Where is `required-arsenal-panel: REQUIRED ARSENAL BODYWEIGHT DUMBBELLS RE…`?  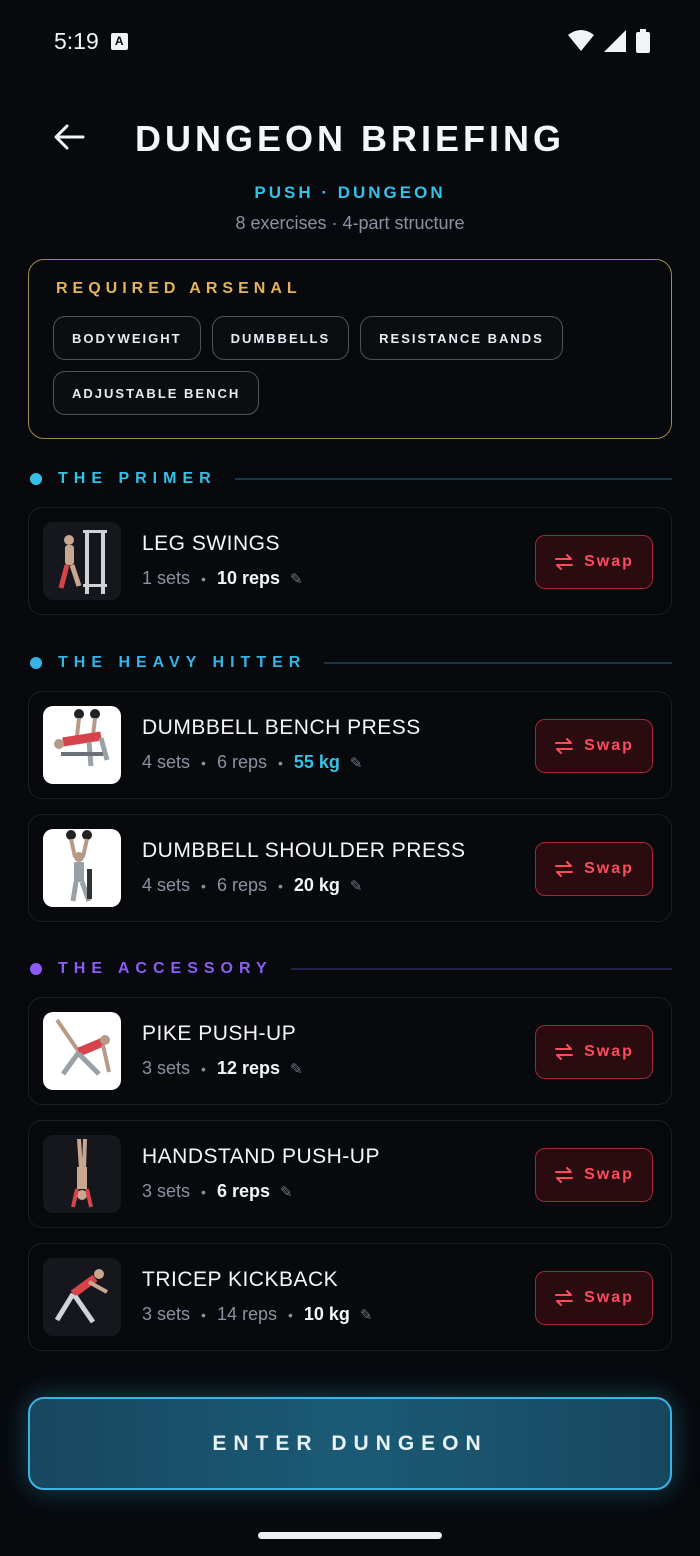
required-arsenal-panel: REQUIRED ARSENAL BODYWEIGHT DUMBBELLS RE… is located at coordinates (350, 349).